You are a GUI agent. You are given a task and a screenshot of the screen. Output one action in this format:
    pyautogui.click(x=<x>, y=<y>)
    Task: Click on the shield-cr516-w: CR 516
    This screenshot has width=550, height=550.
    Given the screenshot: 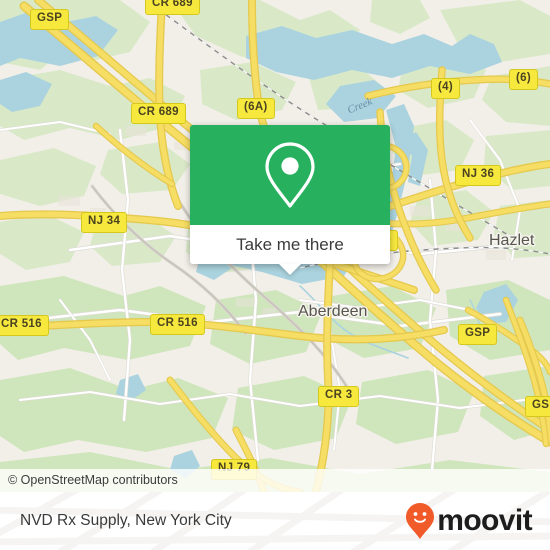 What is the action you would take?
    pyautogui.click(x=24, y=325)
    